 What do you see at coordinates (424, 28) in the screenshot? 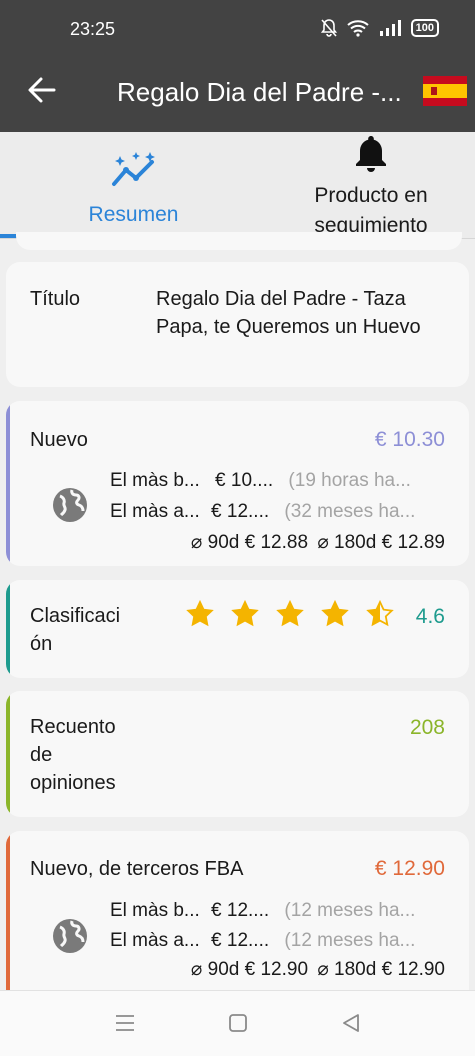
I see `battery-icon: 100` at bounding box center [424, 28].